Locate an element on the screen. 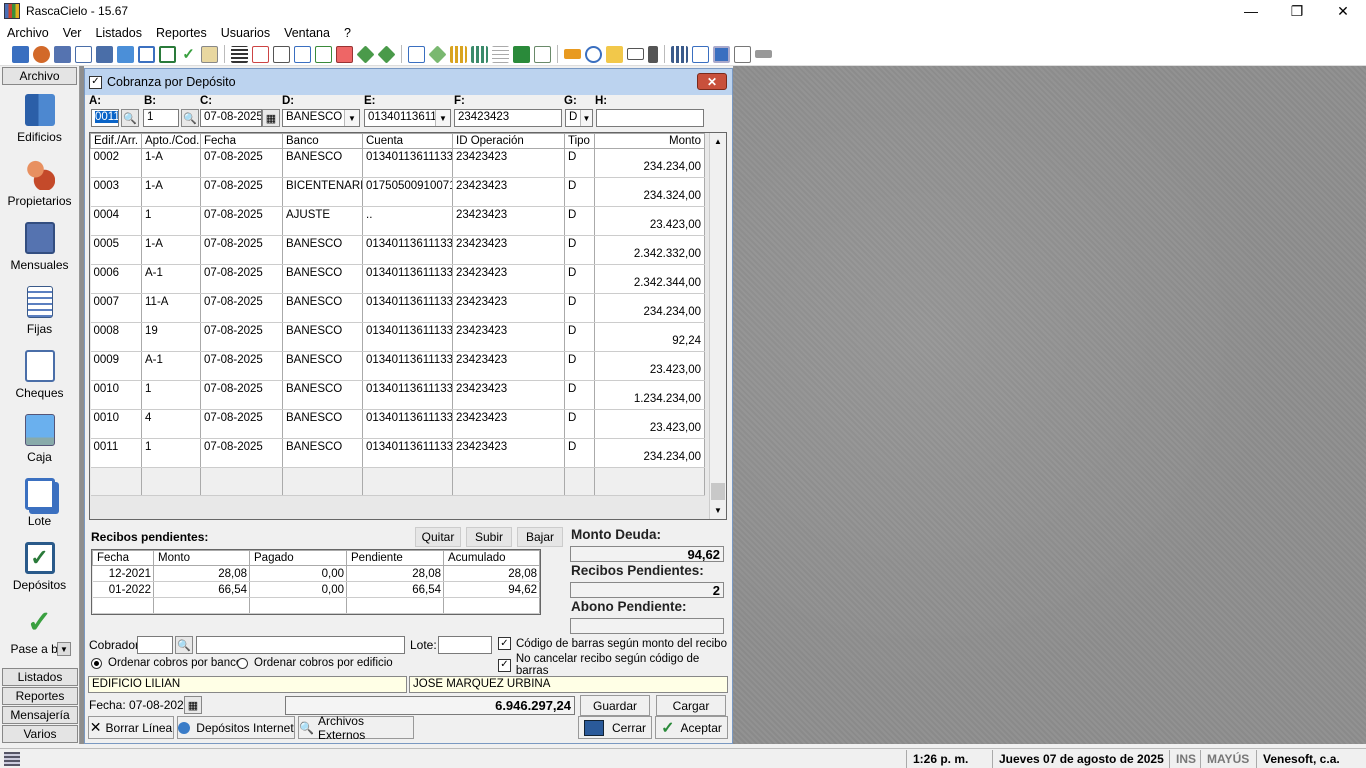 The image size is (1366, 768). table-cell: 07-08-2025 is located at coordinates (241, 163).